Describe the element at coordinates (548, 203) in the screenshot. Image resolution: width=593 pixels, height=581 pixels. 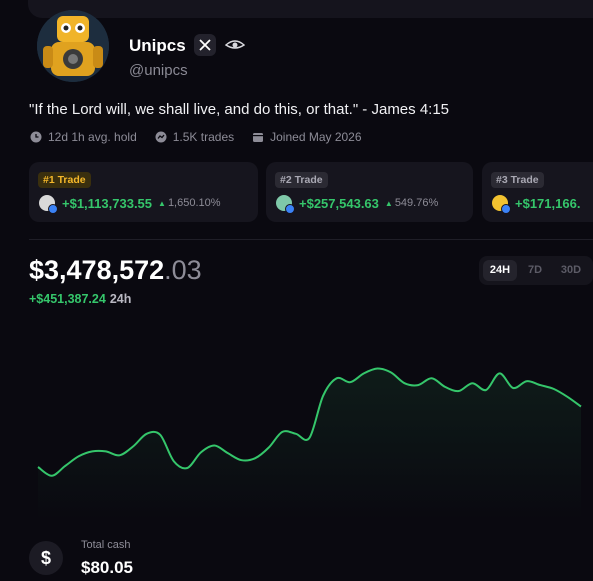
I see `trade-profit: +$171,166.` at that location.